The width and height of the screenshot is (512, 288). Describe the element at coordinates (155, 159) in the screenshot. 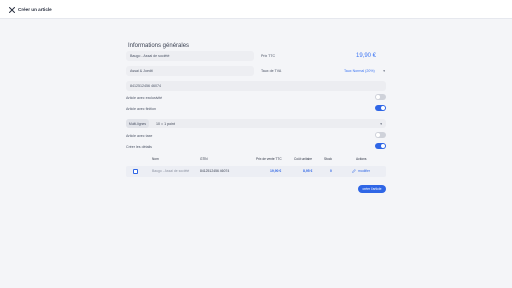

I see `header-name: Nom` at that location.